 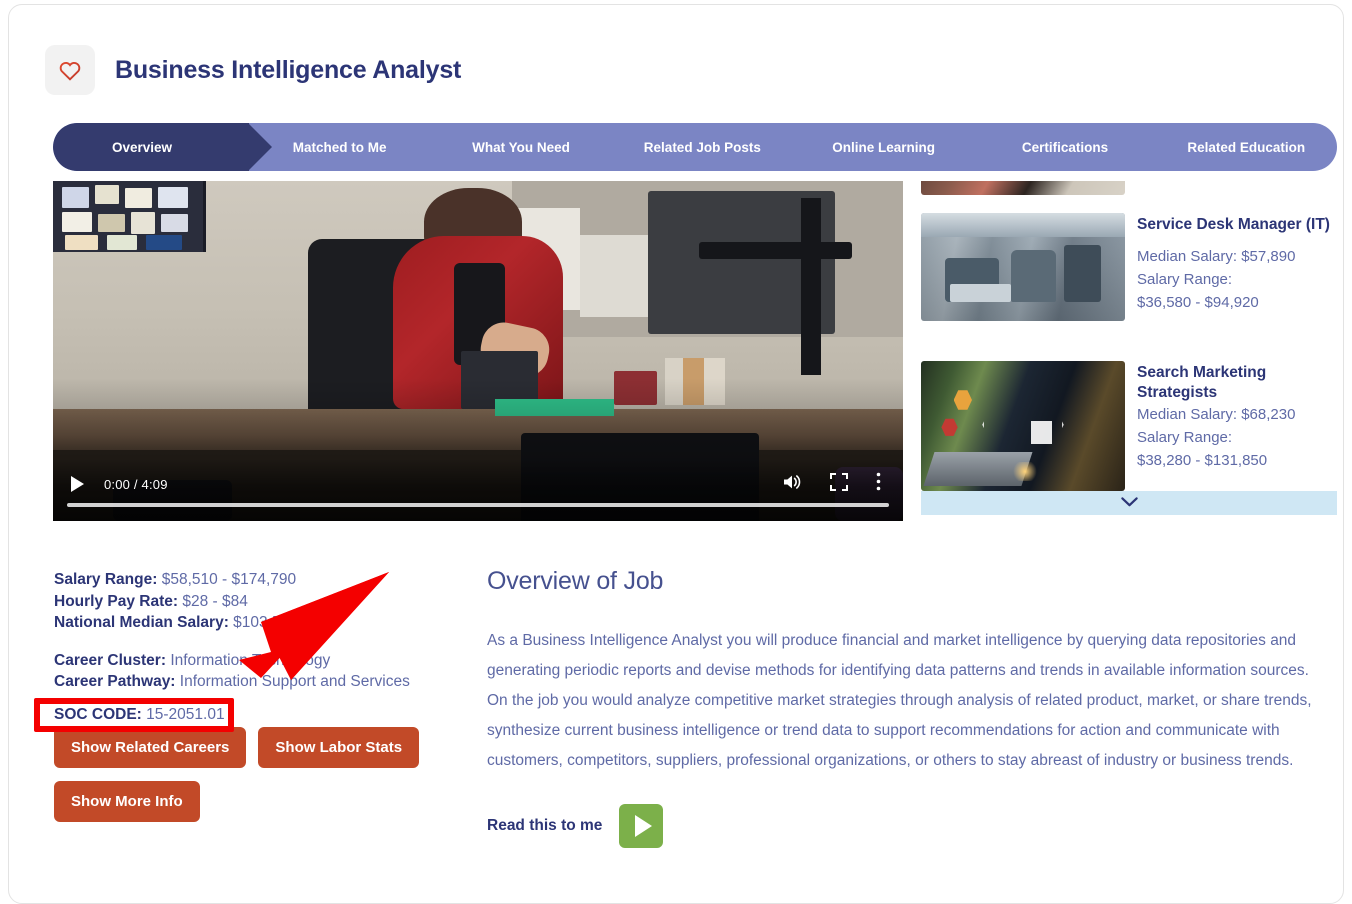 I want to click on career-pathway-label: Career Pathway:, so click(x=115, y=681).